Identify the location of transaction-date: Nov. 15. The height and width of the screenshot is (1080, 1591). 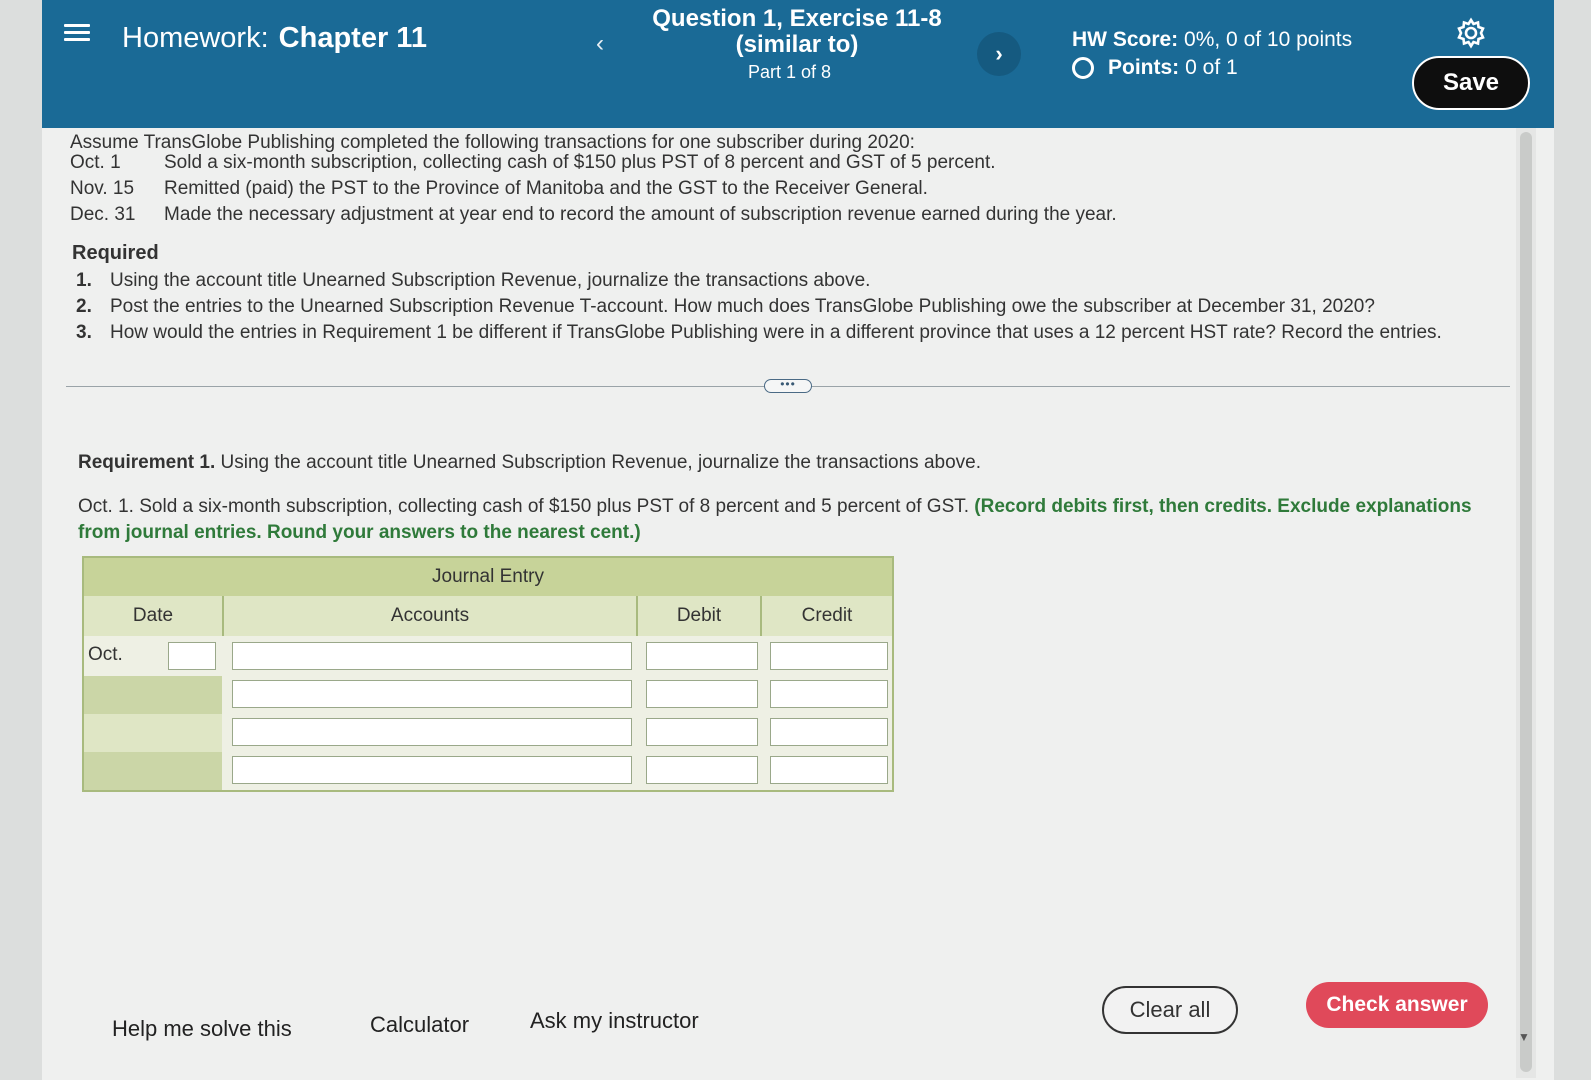
(102, 188).